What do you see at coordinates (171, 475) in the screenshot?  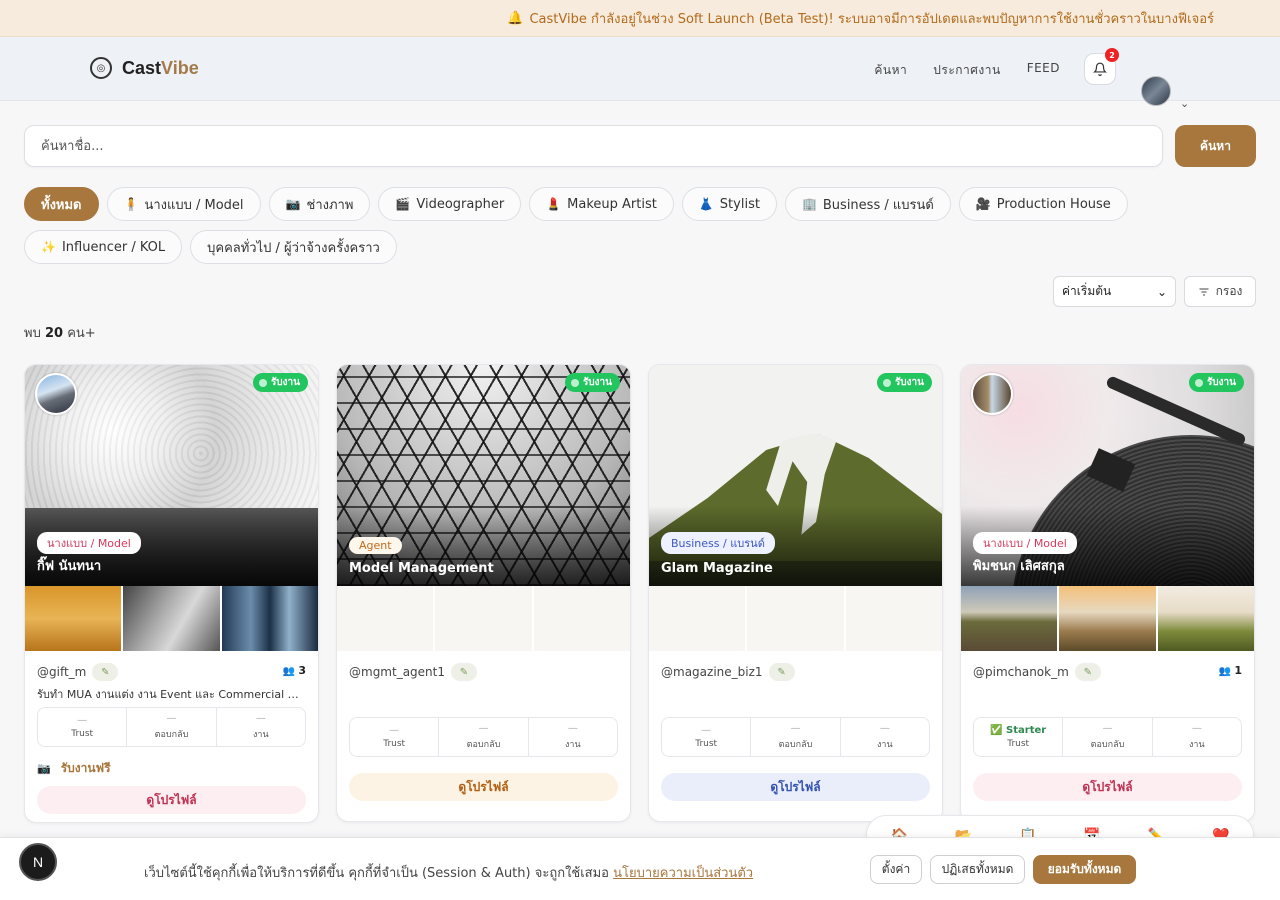 I see `cover-image: รับงาน นางแบบ / Model กิ๊ฟ นันทนา` at bounding box center [171, 475].